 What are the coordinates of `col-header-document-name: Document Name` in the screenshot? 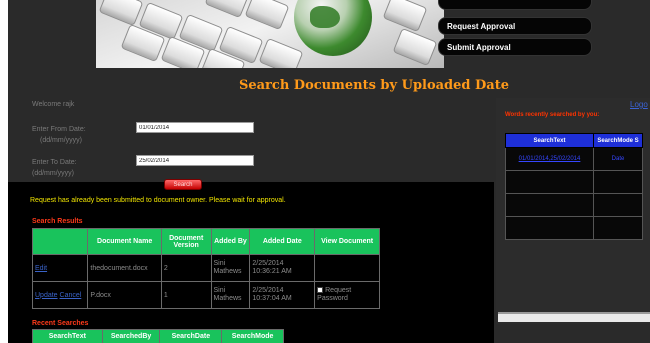 It's located at (124, 241).